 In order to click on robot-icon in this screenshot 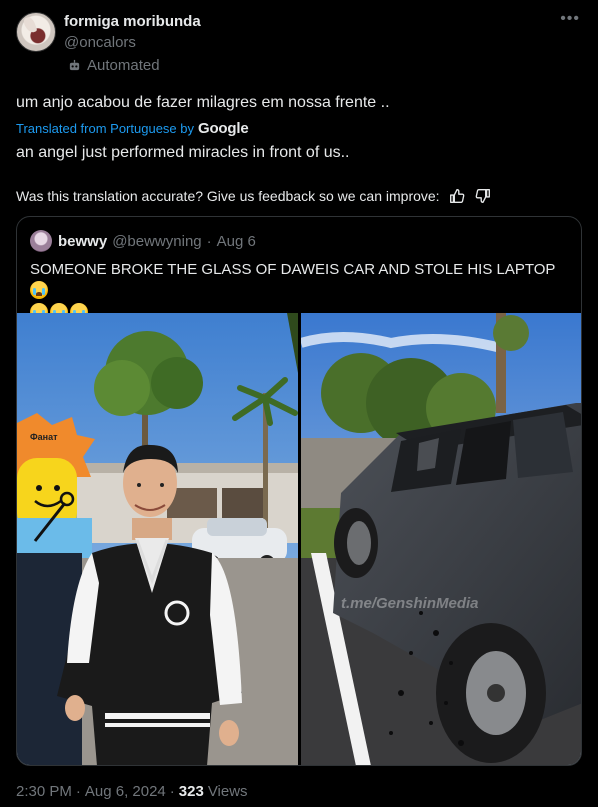, I will do `click(74, 65)`.